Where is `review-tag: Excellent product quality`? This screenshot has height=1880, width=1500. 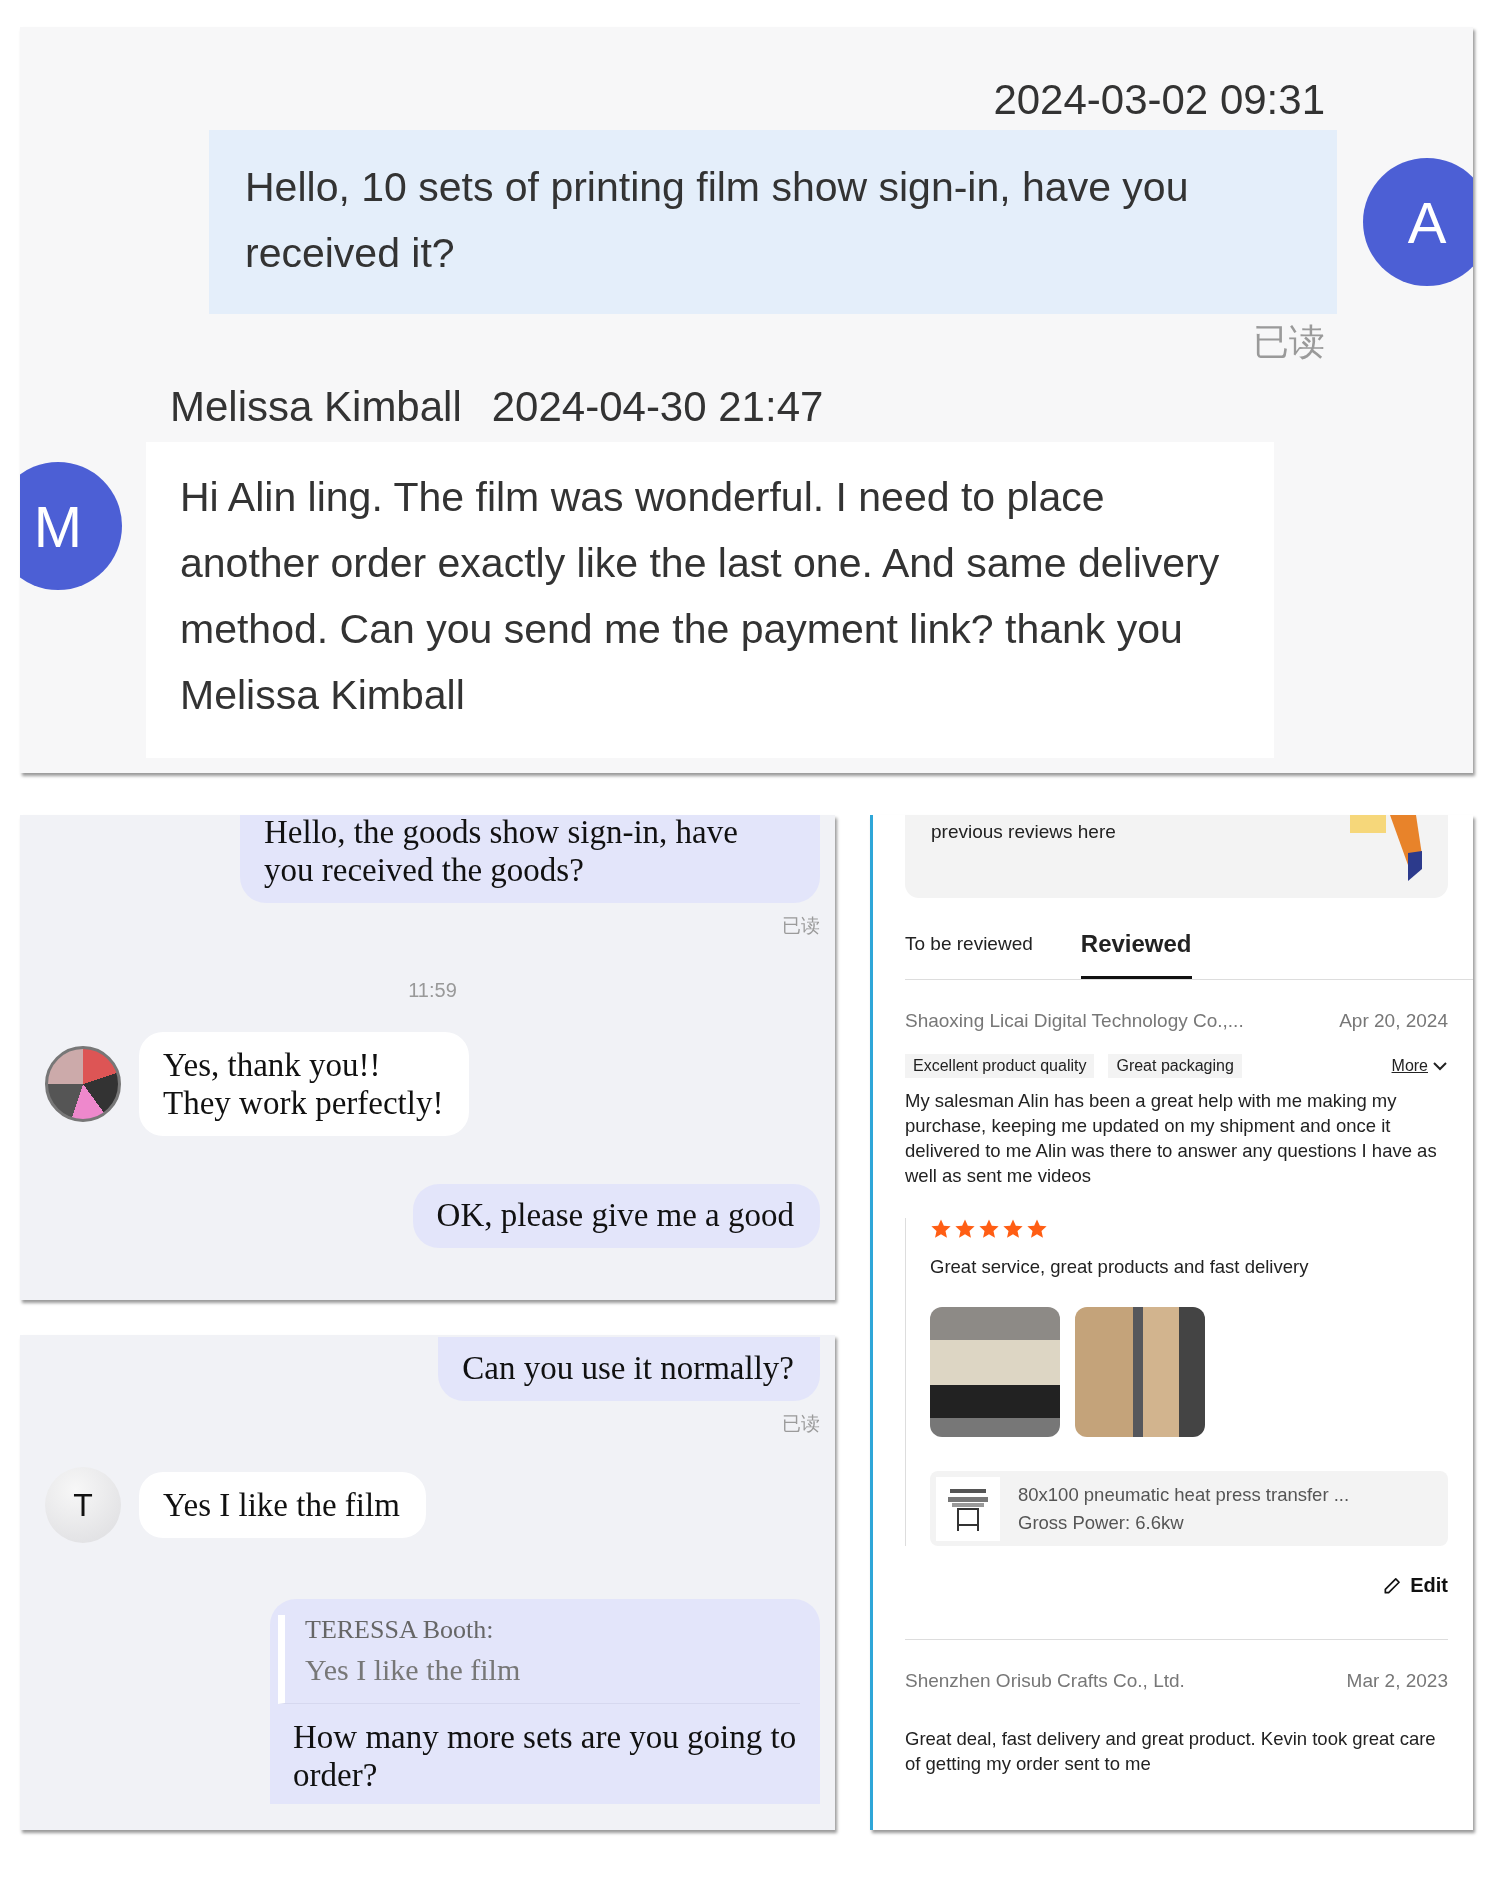 review-tag: Excellent product quality is located at coordinates (1000, 1066).